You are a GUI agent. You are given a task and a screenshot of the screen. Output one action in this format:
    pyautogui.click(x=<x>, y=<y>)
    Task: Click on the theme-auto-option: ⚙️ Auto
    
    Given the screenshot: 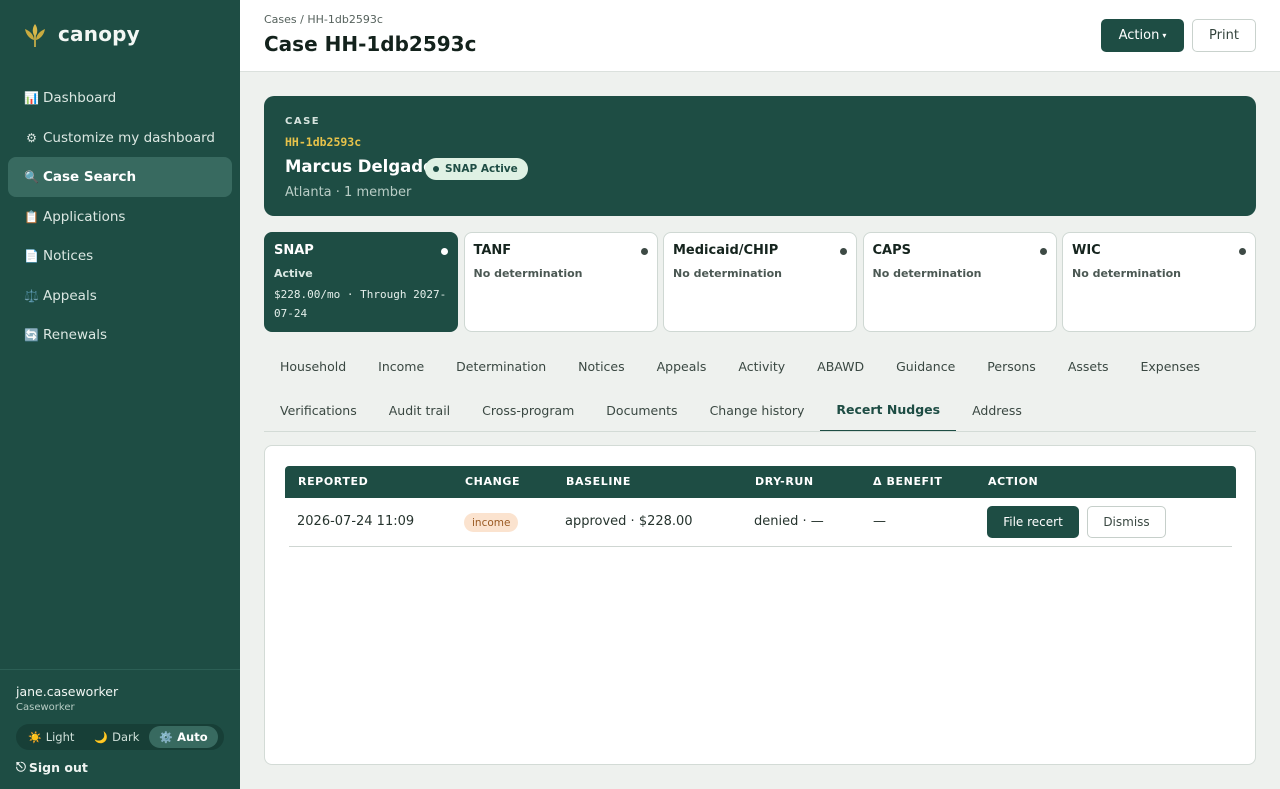 What is the action you would take?
    pyautogui.click(x=183, y=737)
    